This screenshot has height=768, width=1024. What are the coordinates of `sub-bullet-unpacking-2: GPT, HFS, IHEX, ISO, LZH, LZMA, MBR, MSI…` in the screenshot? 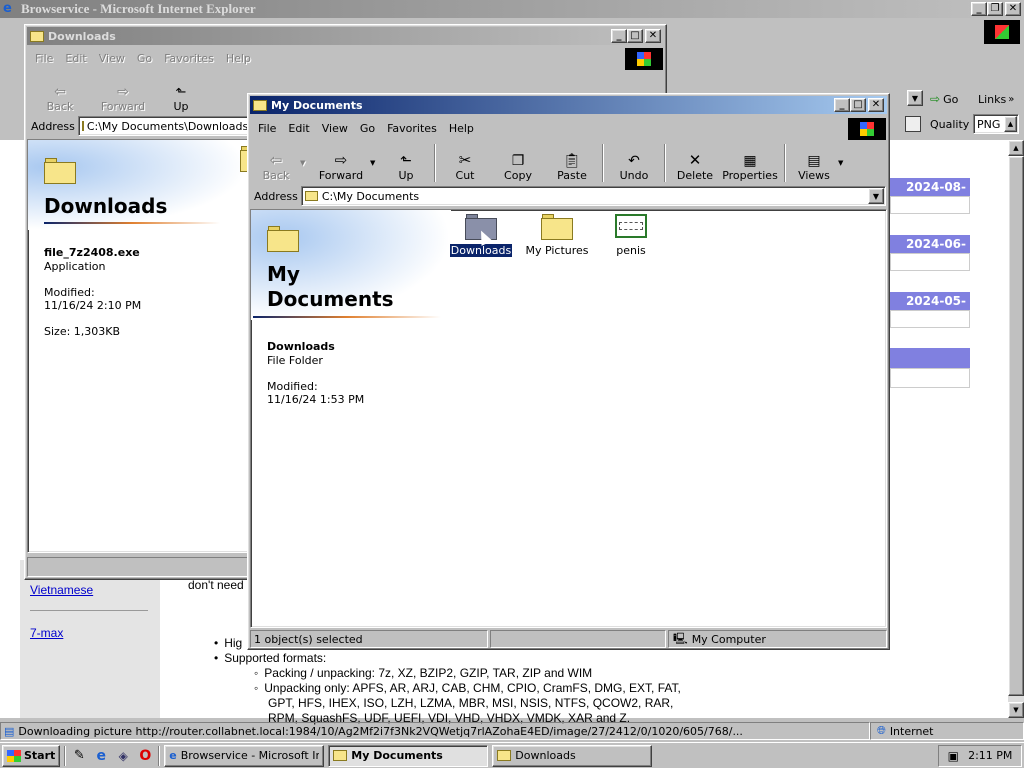 It's located at (471, 703).